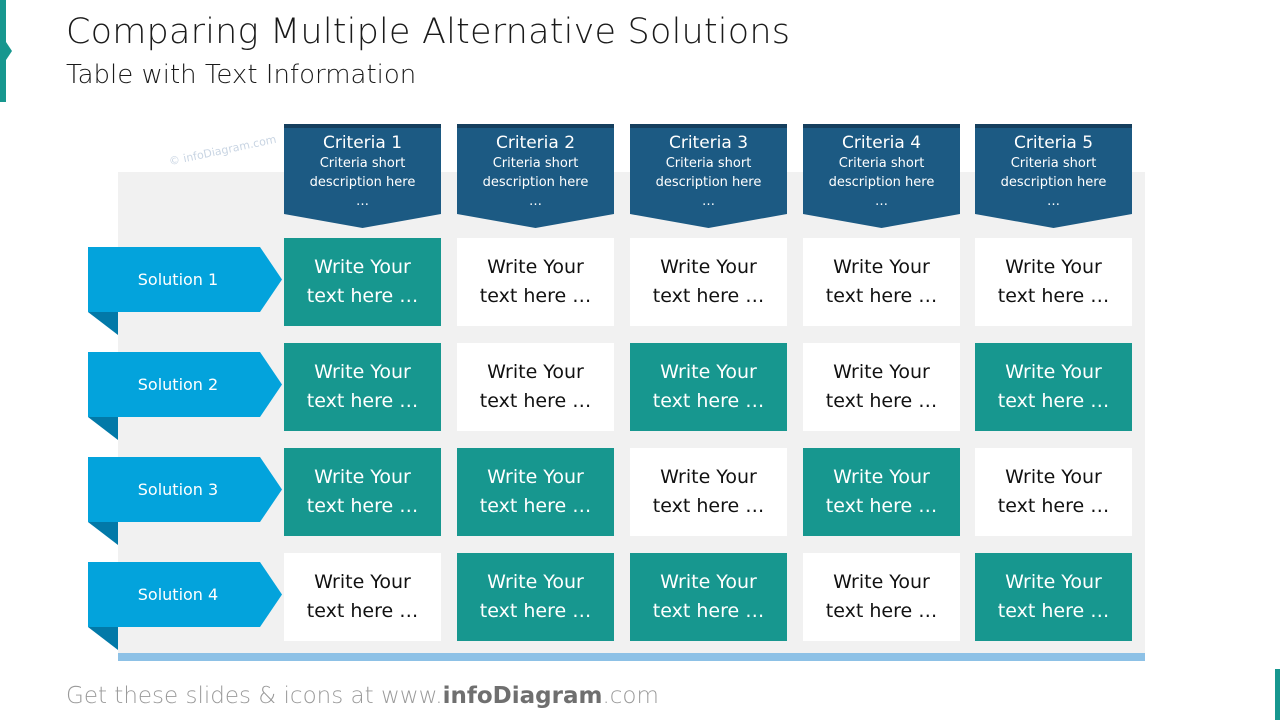 The width and height of the screenshot is (1280, 720). What do you see at coordinates (222, 150) in the screenshot?
I see `watermark: © infoDiagram.com` at bounding box center [222, 150].